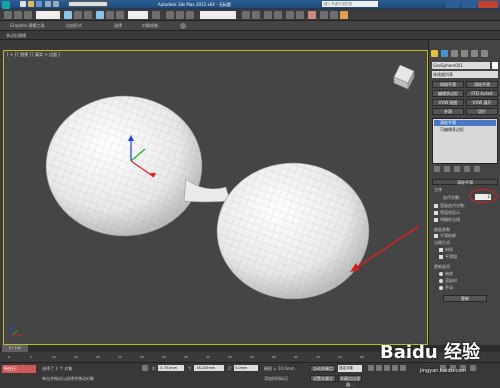 The image size is (500, 388). What do you see at coordinates (256, 15) in the screenshot?
I see `align-icon` at bounding box center [256, 15].